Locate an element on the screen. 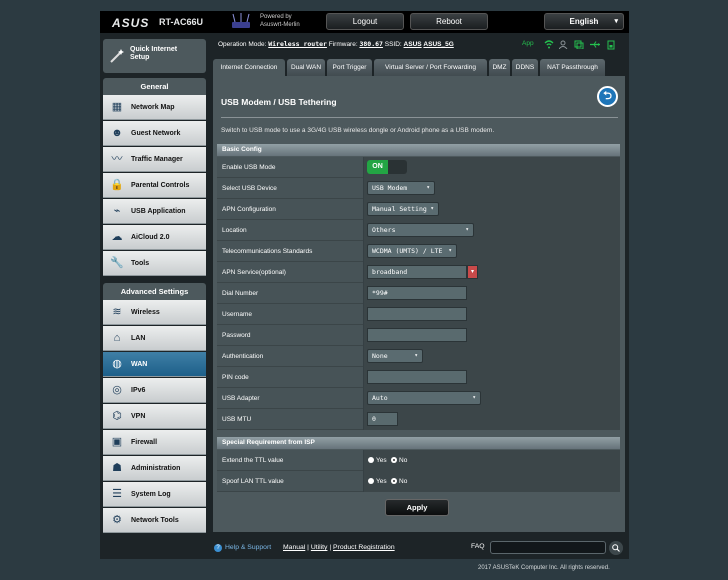 The image size is (728, 580). sidebar-item-network-map: ▦ Network Map is located at coordinates (154, 107).